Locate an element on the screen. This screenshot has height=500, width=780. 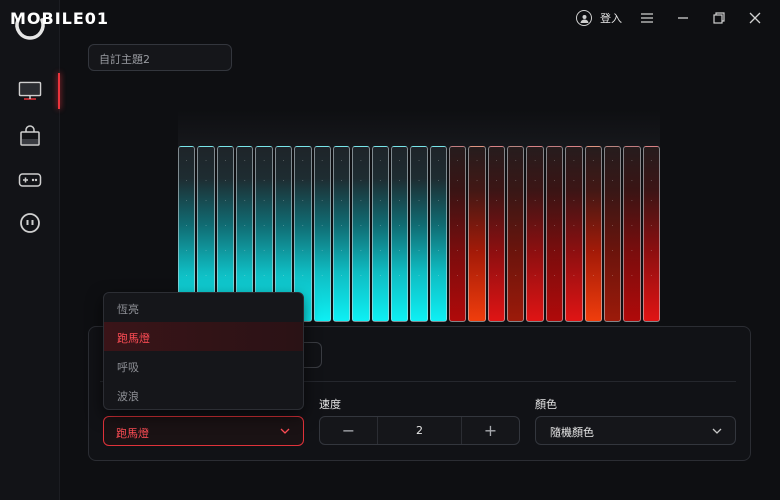
sidebar-item-gamepad is located at coordinates (30, 180).